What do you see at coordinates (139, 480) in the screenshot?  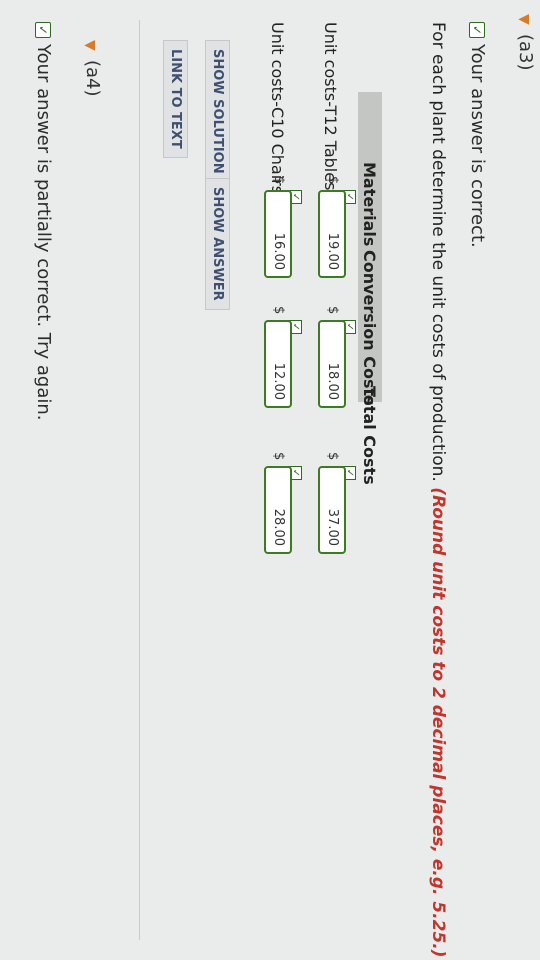 I see `section-divider` at bounding box center [139, 480].